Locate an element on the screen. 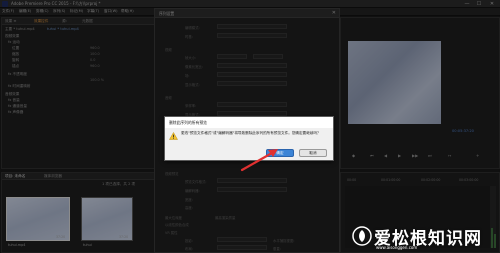  modal-header: 删除此序列的所有预览 is located at coordinates (249, 122).